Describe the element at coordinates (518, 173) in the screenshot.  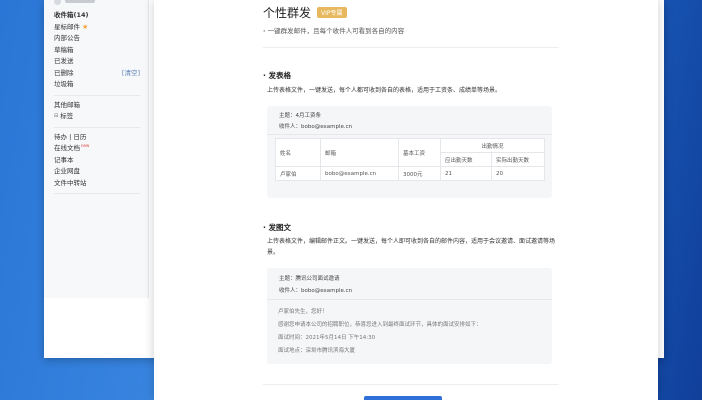
I see `table-cell: 20` at that location.